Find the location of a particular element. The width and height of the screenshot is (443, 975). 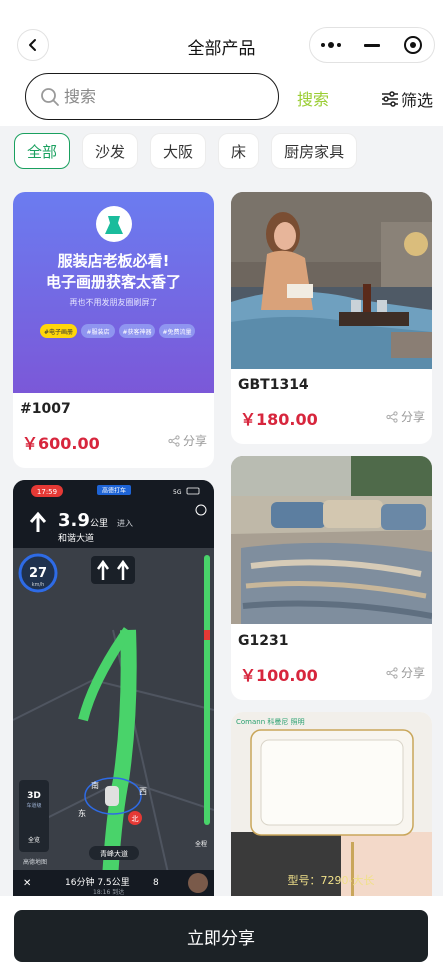

mode-3d-label: 3D is located at coordinates (34, 796).